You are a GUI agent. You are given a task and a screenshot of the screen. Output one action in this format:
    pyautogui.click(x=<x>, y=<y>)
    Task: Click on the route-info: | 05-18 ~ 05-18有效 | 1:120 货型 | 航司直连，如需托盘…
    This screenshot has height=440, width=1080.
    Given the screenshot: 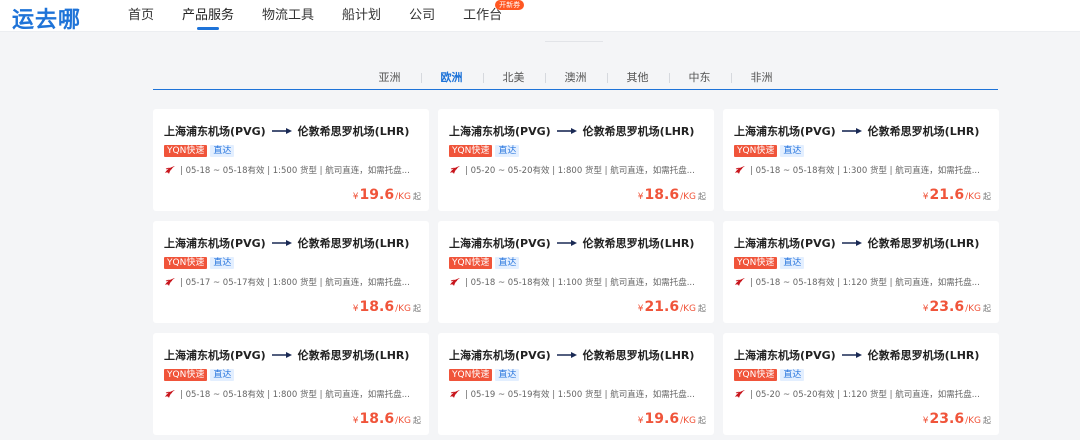 What is the action you would take?
    pyautogui.click(x=863, y=282)
    